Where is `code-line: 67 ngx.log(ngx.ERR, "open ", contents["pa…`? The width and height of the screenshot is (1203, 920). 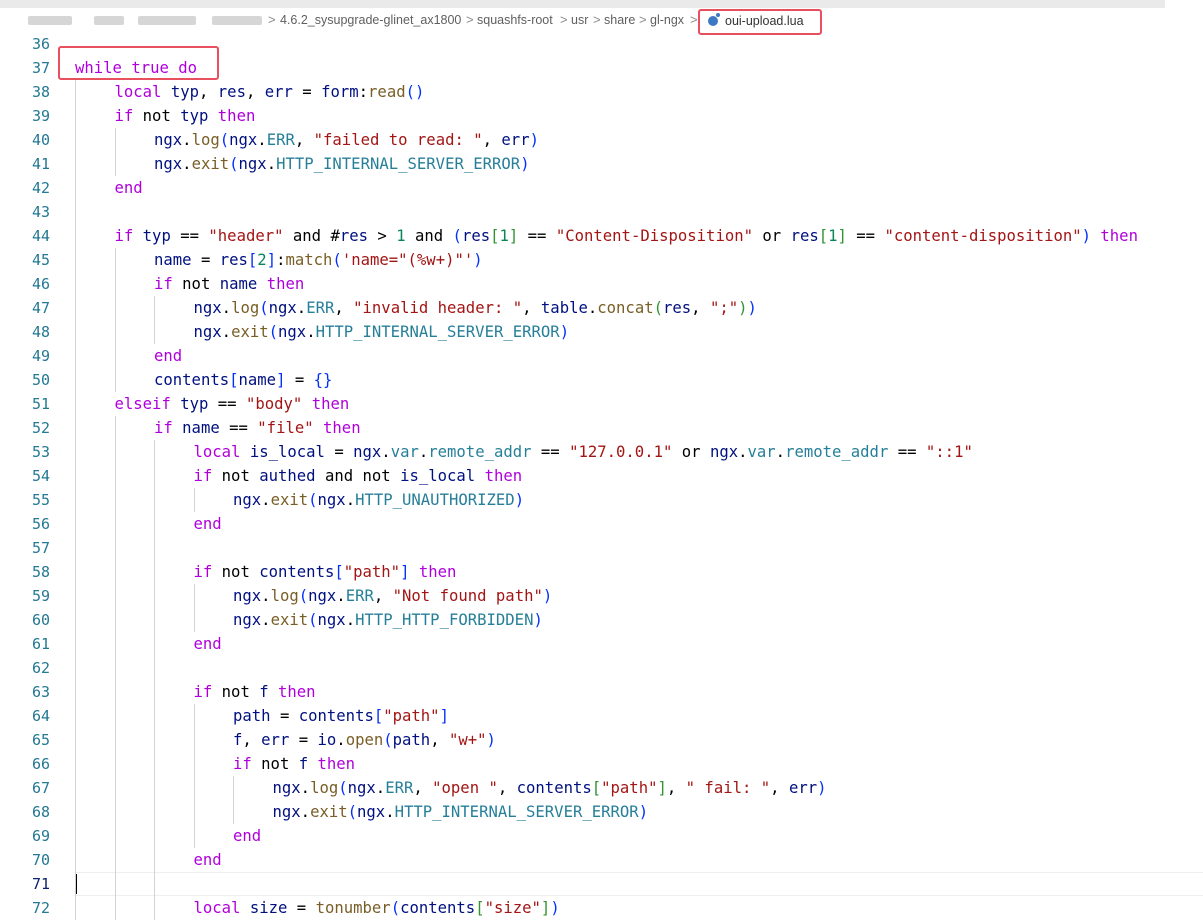 code-line: 67 ngx.log(ngx.ERR, "open ", contents["pa… is located at coordinates (601, 788).